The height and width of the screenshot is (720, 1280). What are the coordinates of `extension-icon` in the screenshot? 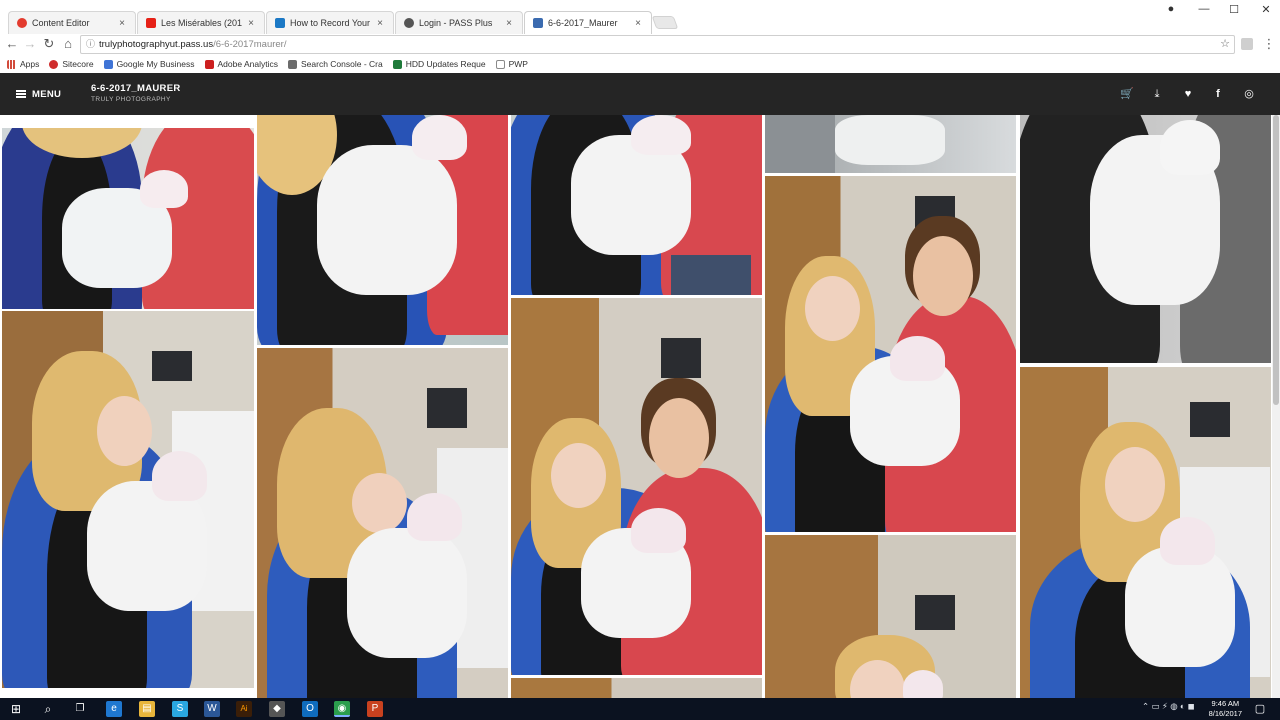 It's located at (1247, 44).